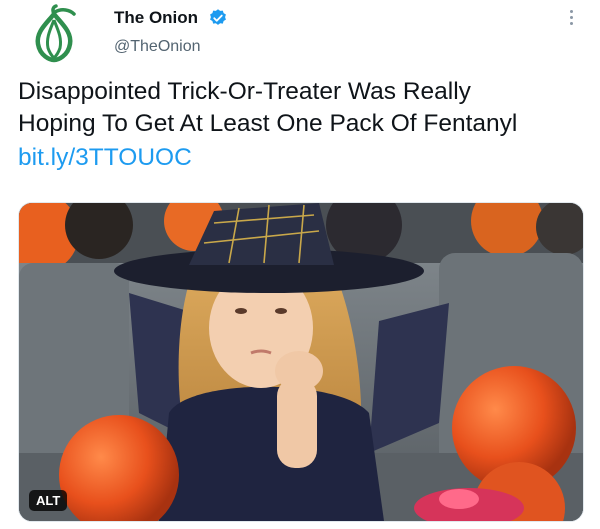 This screenshot has height=529, width=600. Describe the element at coordinates (244, 91) in the screenshot. I see `tweet-text-line: Disappointed Trick-Or-Treater Was Really` at that location.